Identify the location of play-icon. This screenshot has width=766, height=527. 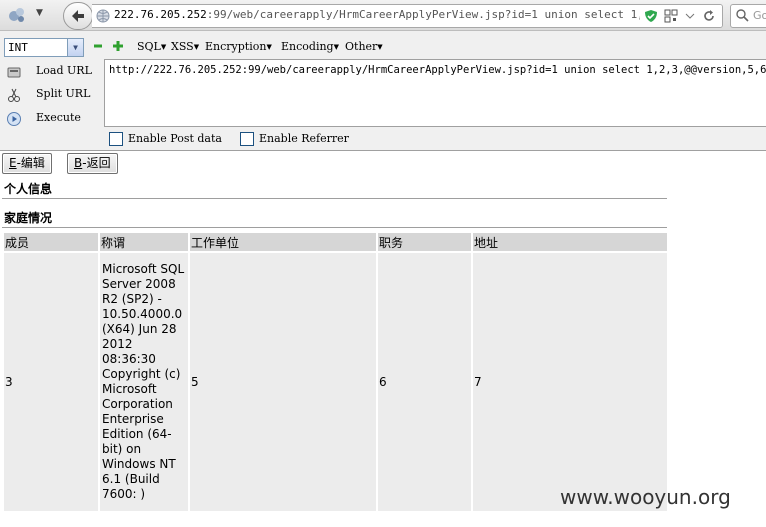
(14, 119).